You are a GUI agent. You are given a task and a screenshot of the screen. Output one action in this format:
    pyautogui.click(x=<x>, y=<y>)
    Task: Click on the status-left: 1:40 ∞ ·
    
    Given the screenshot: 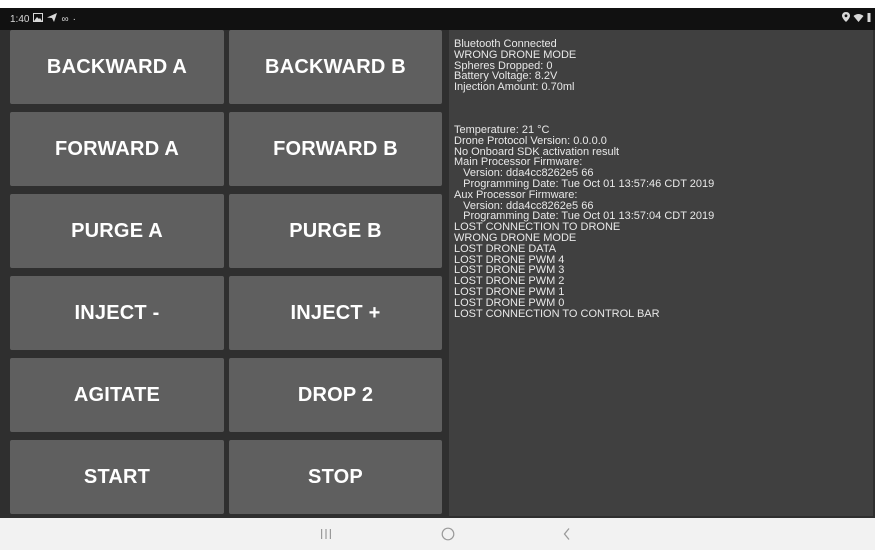 What is the action you would take?
    pyautogui.click(x=43, y=19)
    